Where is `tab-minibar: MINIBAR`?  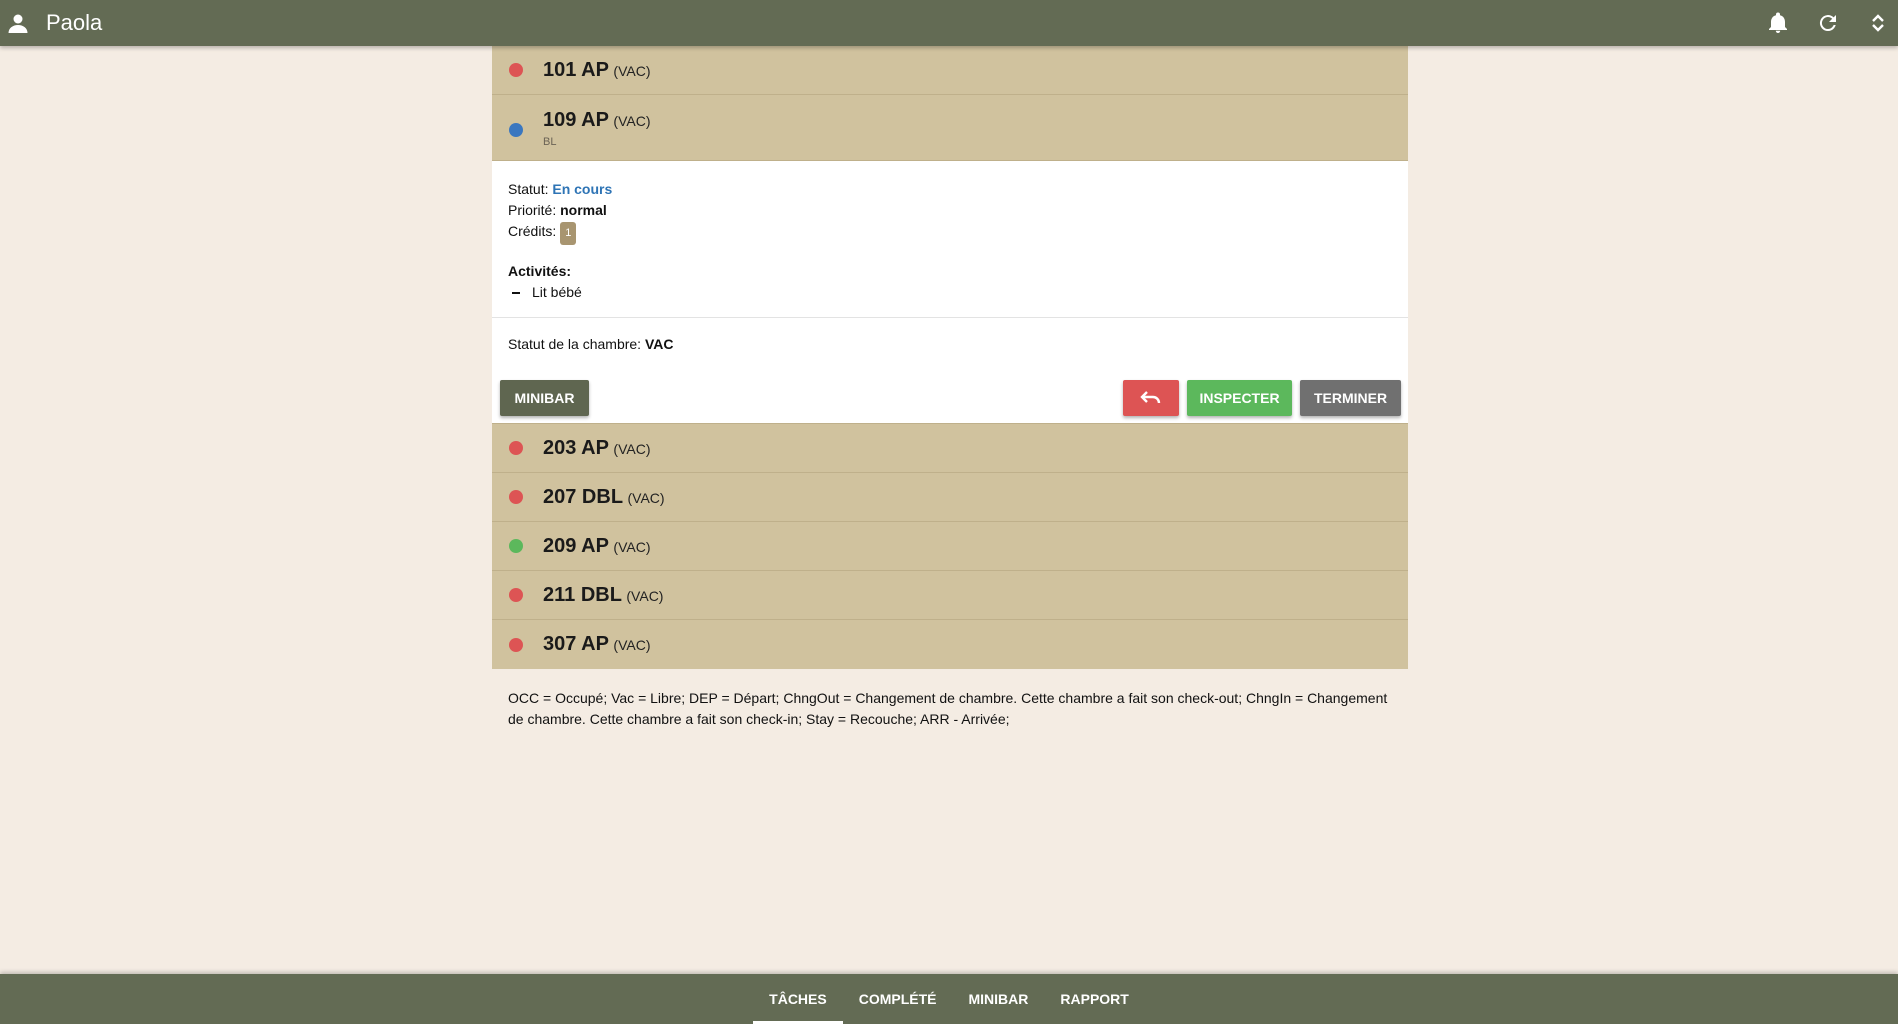
tab-minibar: MINIBAR is located at coordinates (999, 999).